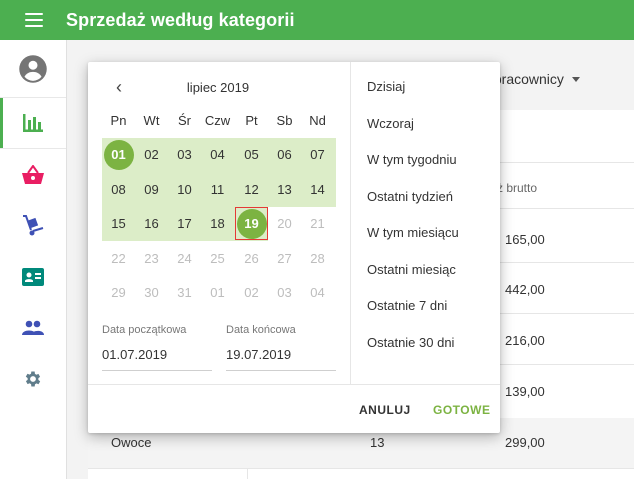 Image resolution: width=634 pixels, height=479 pixels. What do you see at coordinates (385, 410) in the screenshot?
I see `cancel-button: ANULUJ` at bounding box center [385, 410].